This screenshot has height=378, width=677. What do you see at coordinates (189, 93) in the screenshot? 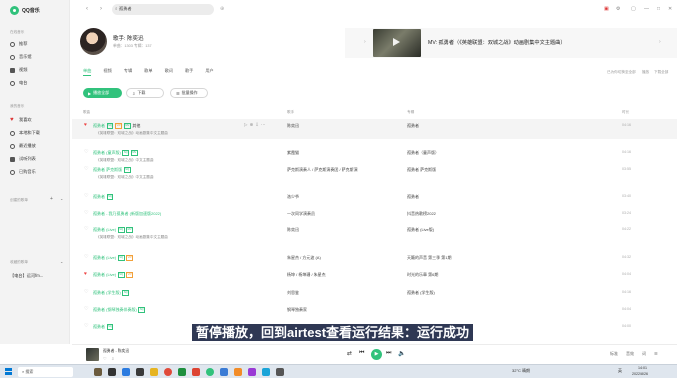
I see `batch-button: ☰ 批量操作` at bounding box center [189, 93].